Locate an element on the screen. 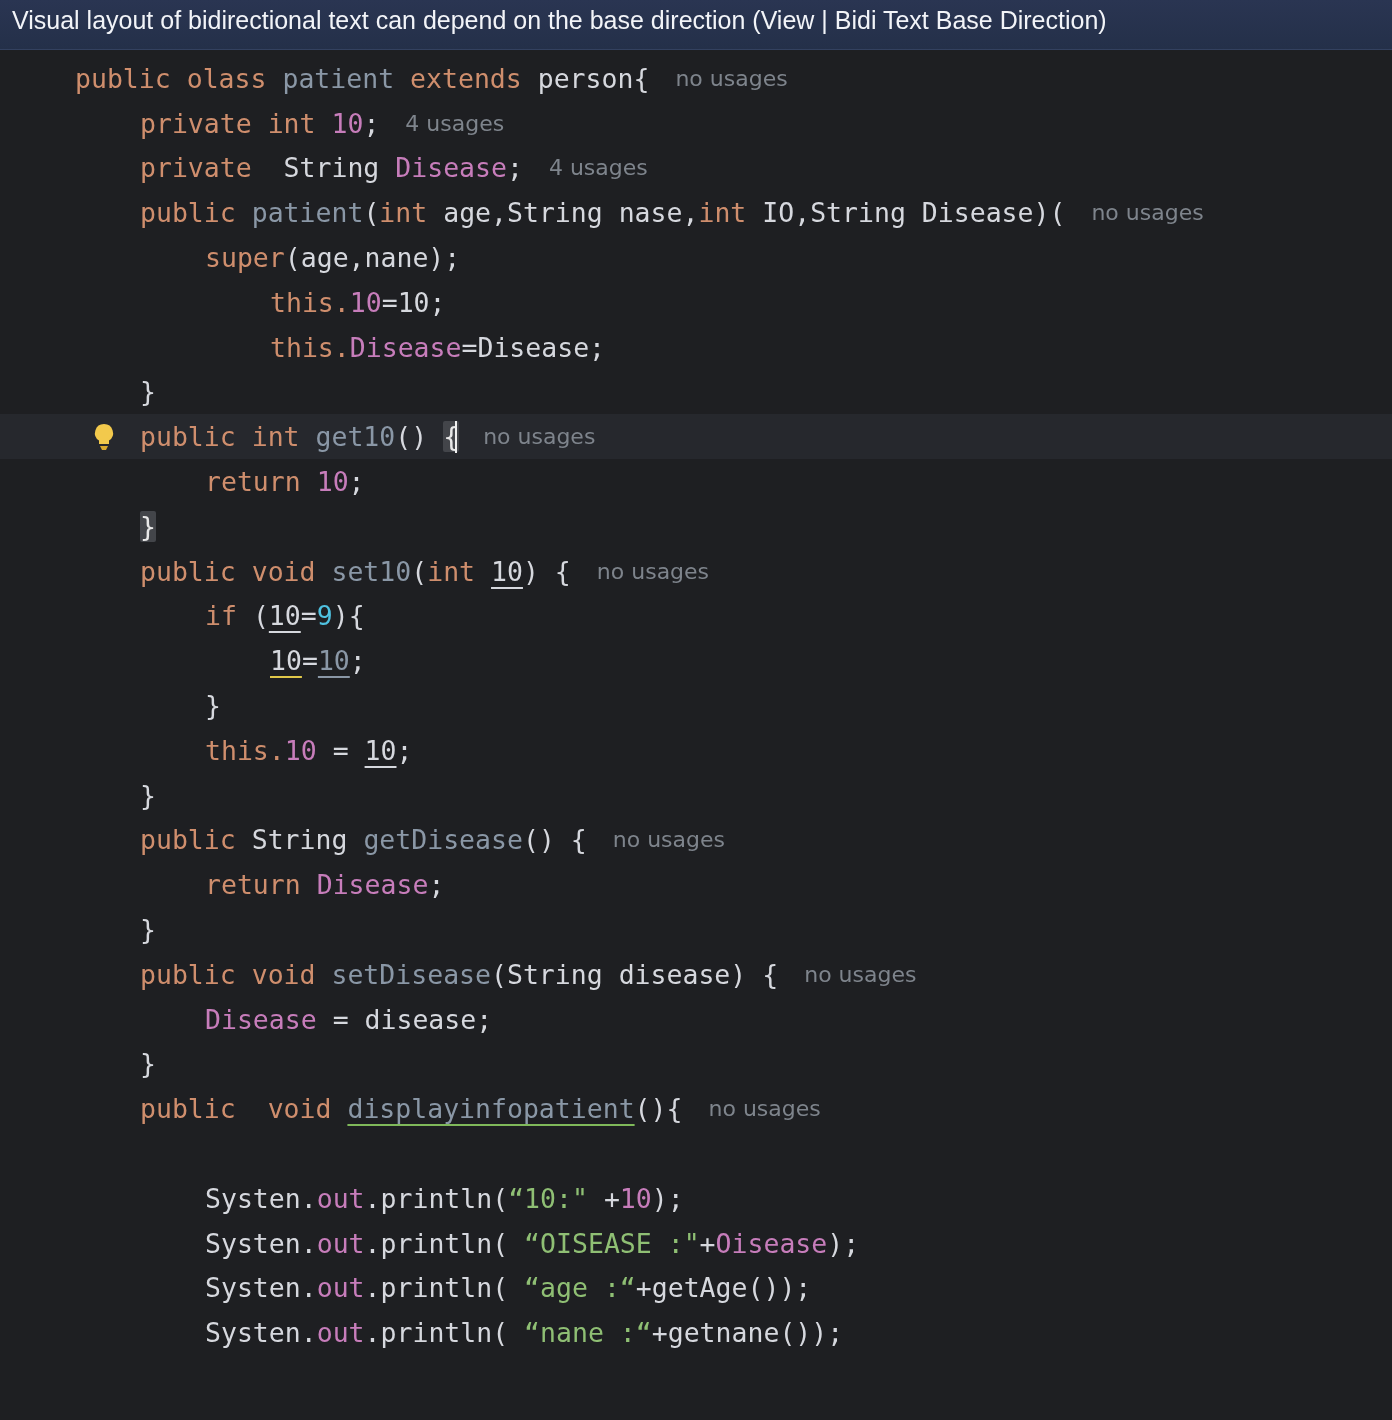  code-text: IO,String Disease)( is located at coordinates (914, 213).